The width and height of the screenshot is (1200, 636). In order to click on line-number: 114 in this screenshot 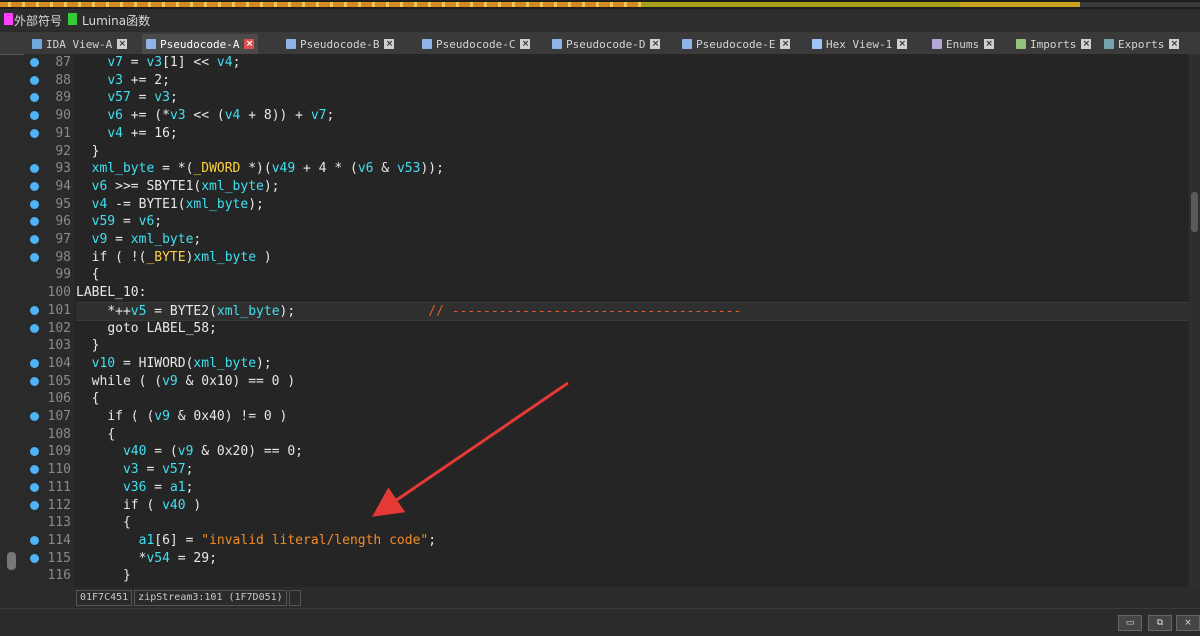, I will do `click(59, 540)`.